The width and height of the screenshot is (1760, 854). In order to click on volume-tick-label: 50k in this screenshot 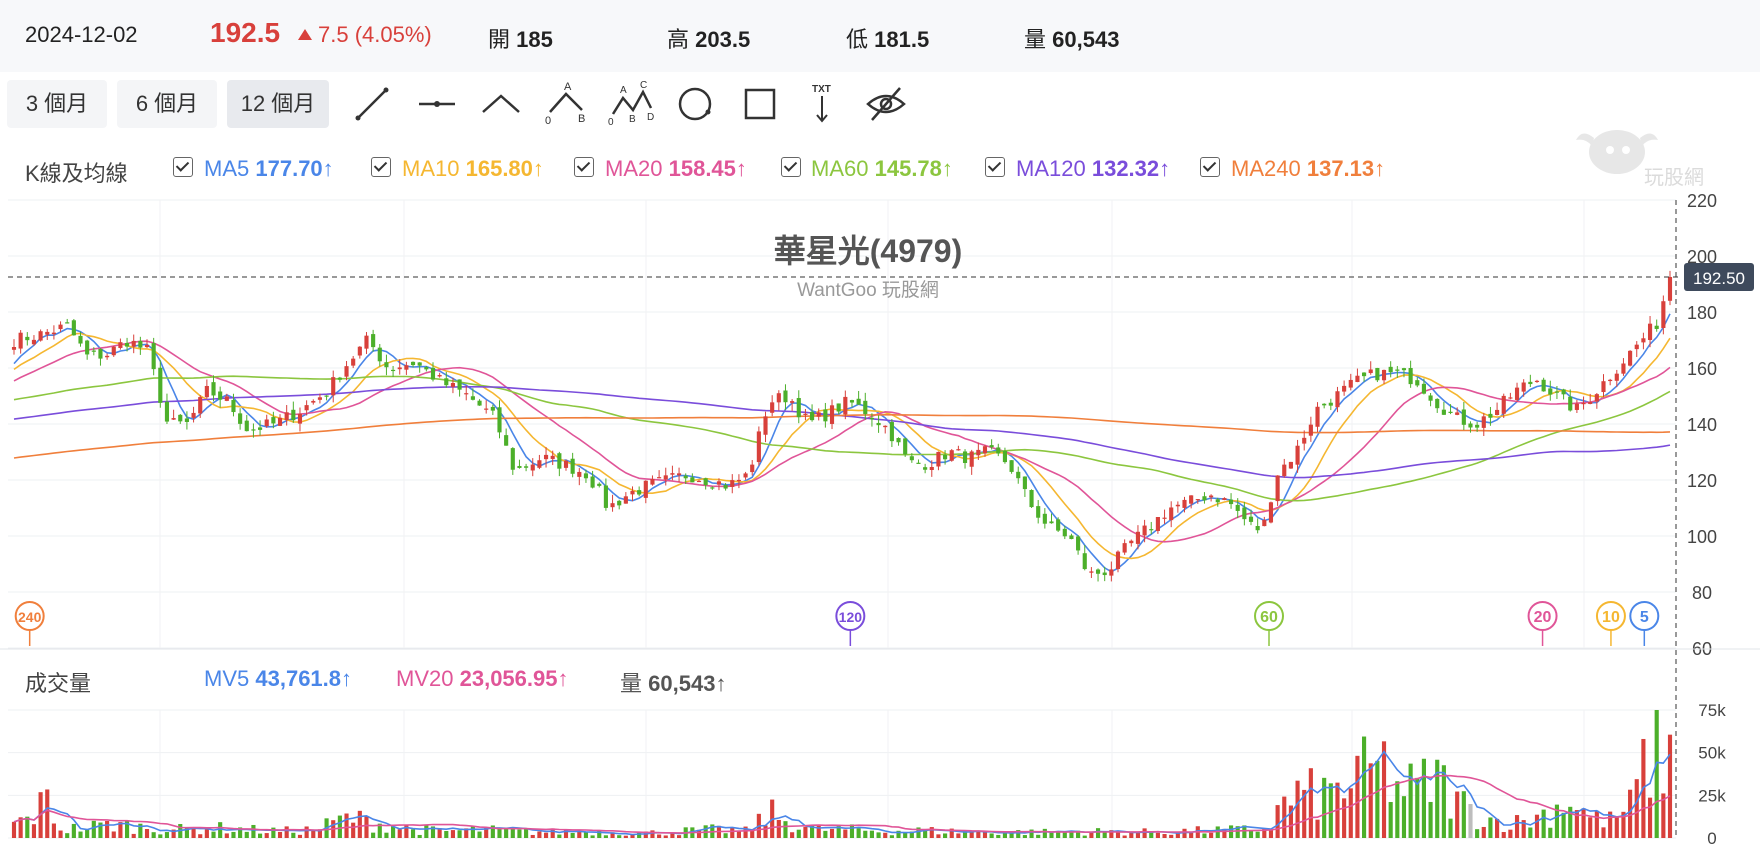, I will do `click(1712, 753)`.